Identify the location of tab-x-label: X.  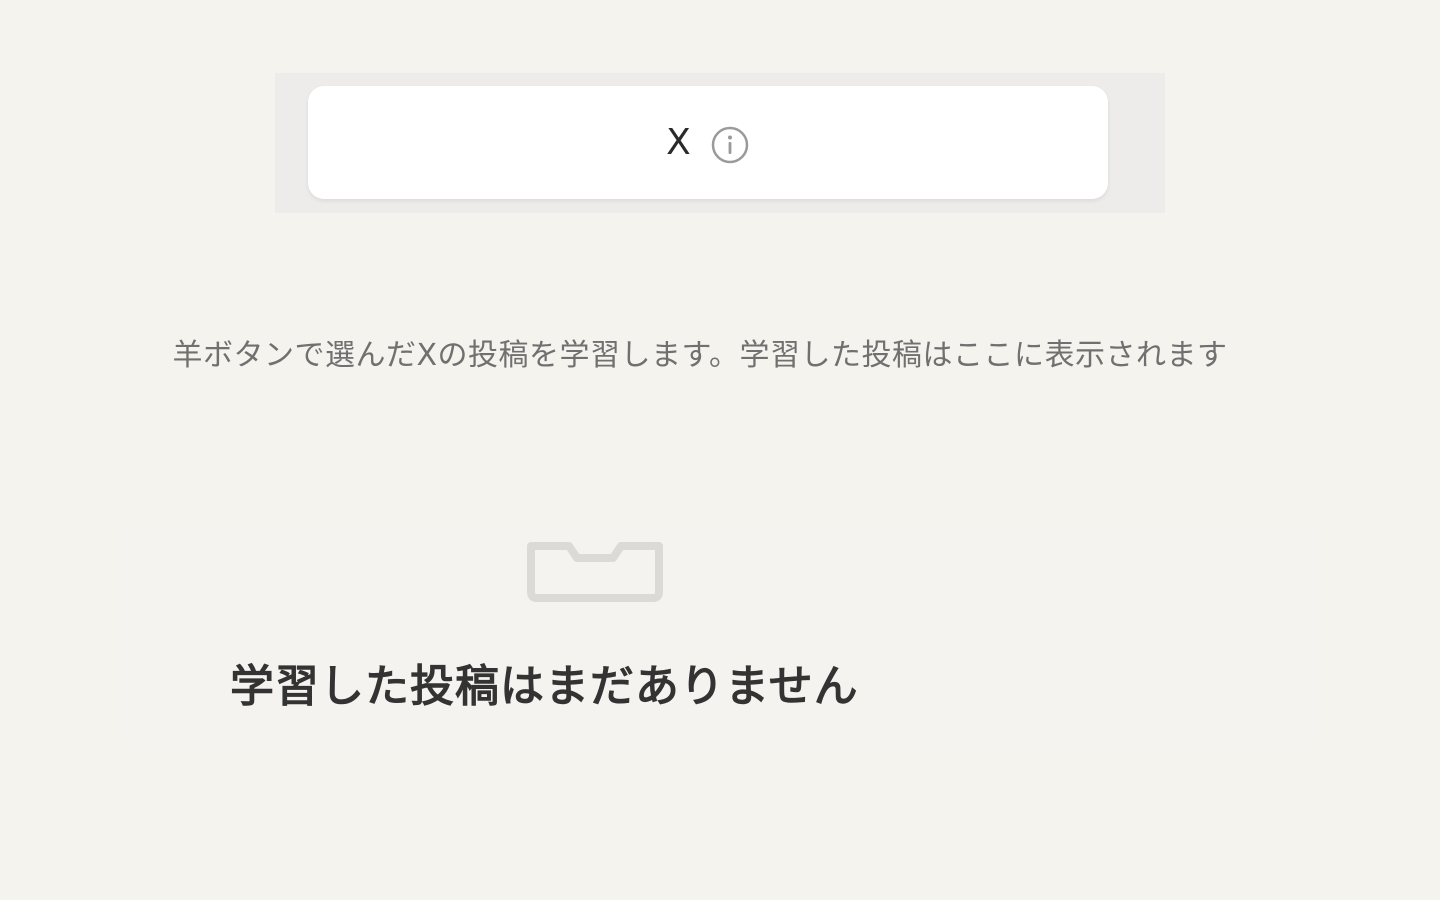
(679, 142).